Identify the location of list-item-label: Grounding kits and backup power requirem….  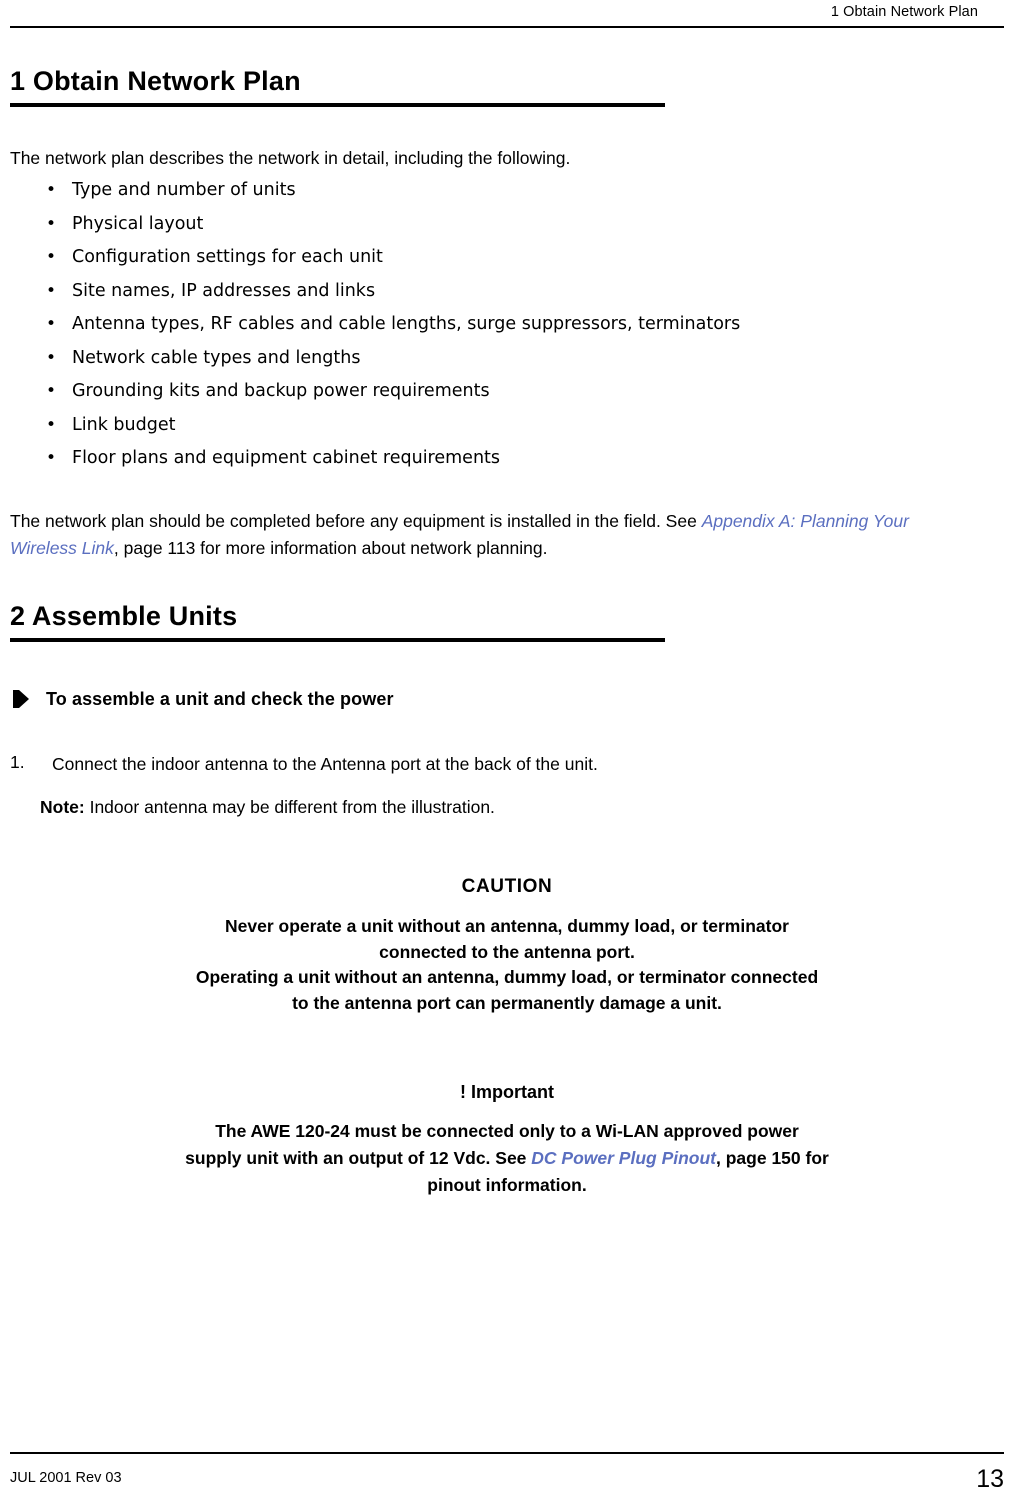
(281, 391).